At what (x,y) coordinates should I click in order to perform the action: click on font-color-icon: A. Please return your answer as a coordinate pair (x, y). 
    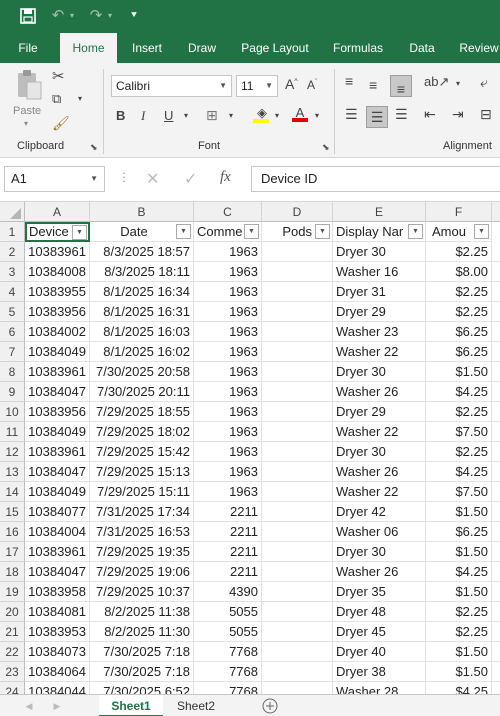
    Looking at the image, I should click on (300, 113).